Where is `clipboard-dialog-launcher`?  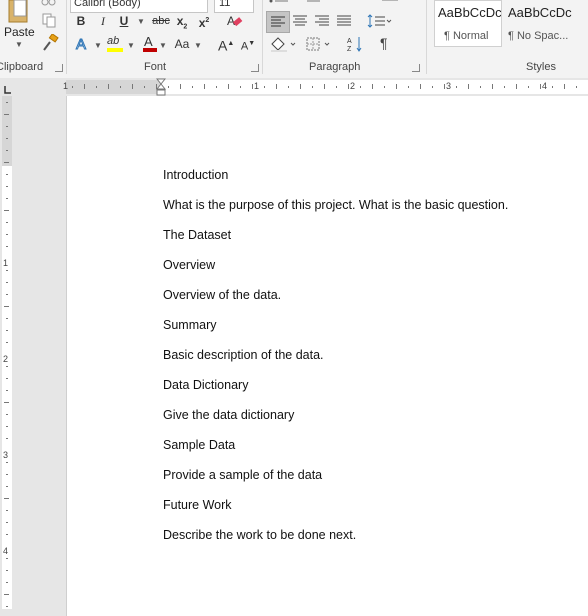 clipboard-dialog-launcher is located at coordinates (59, 68).